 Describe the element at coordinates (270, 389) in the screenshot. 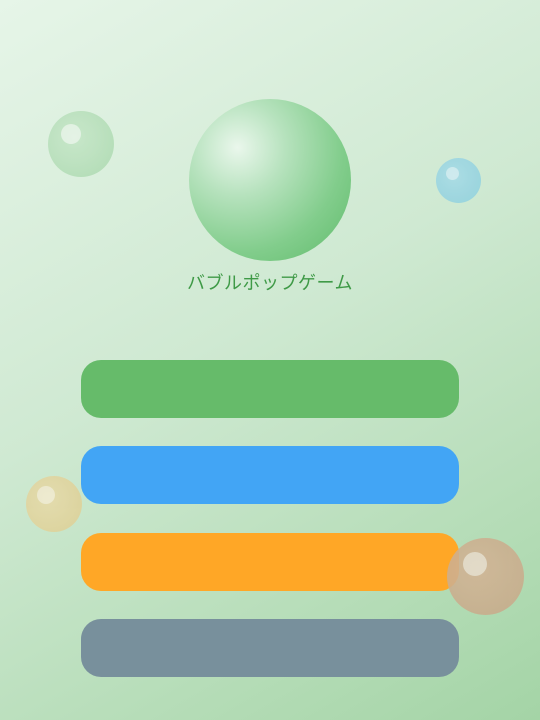

I see `menu-button-green` at that location.